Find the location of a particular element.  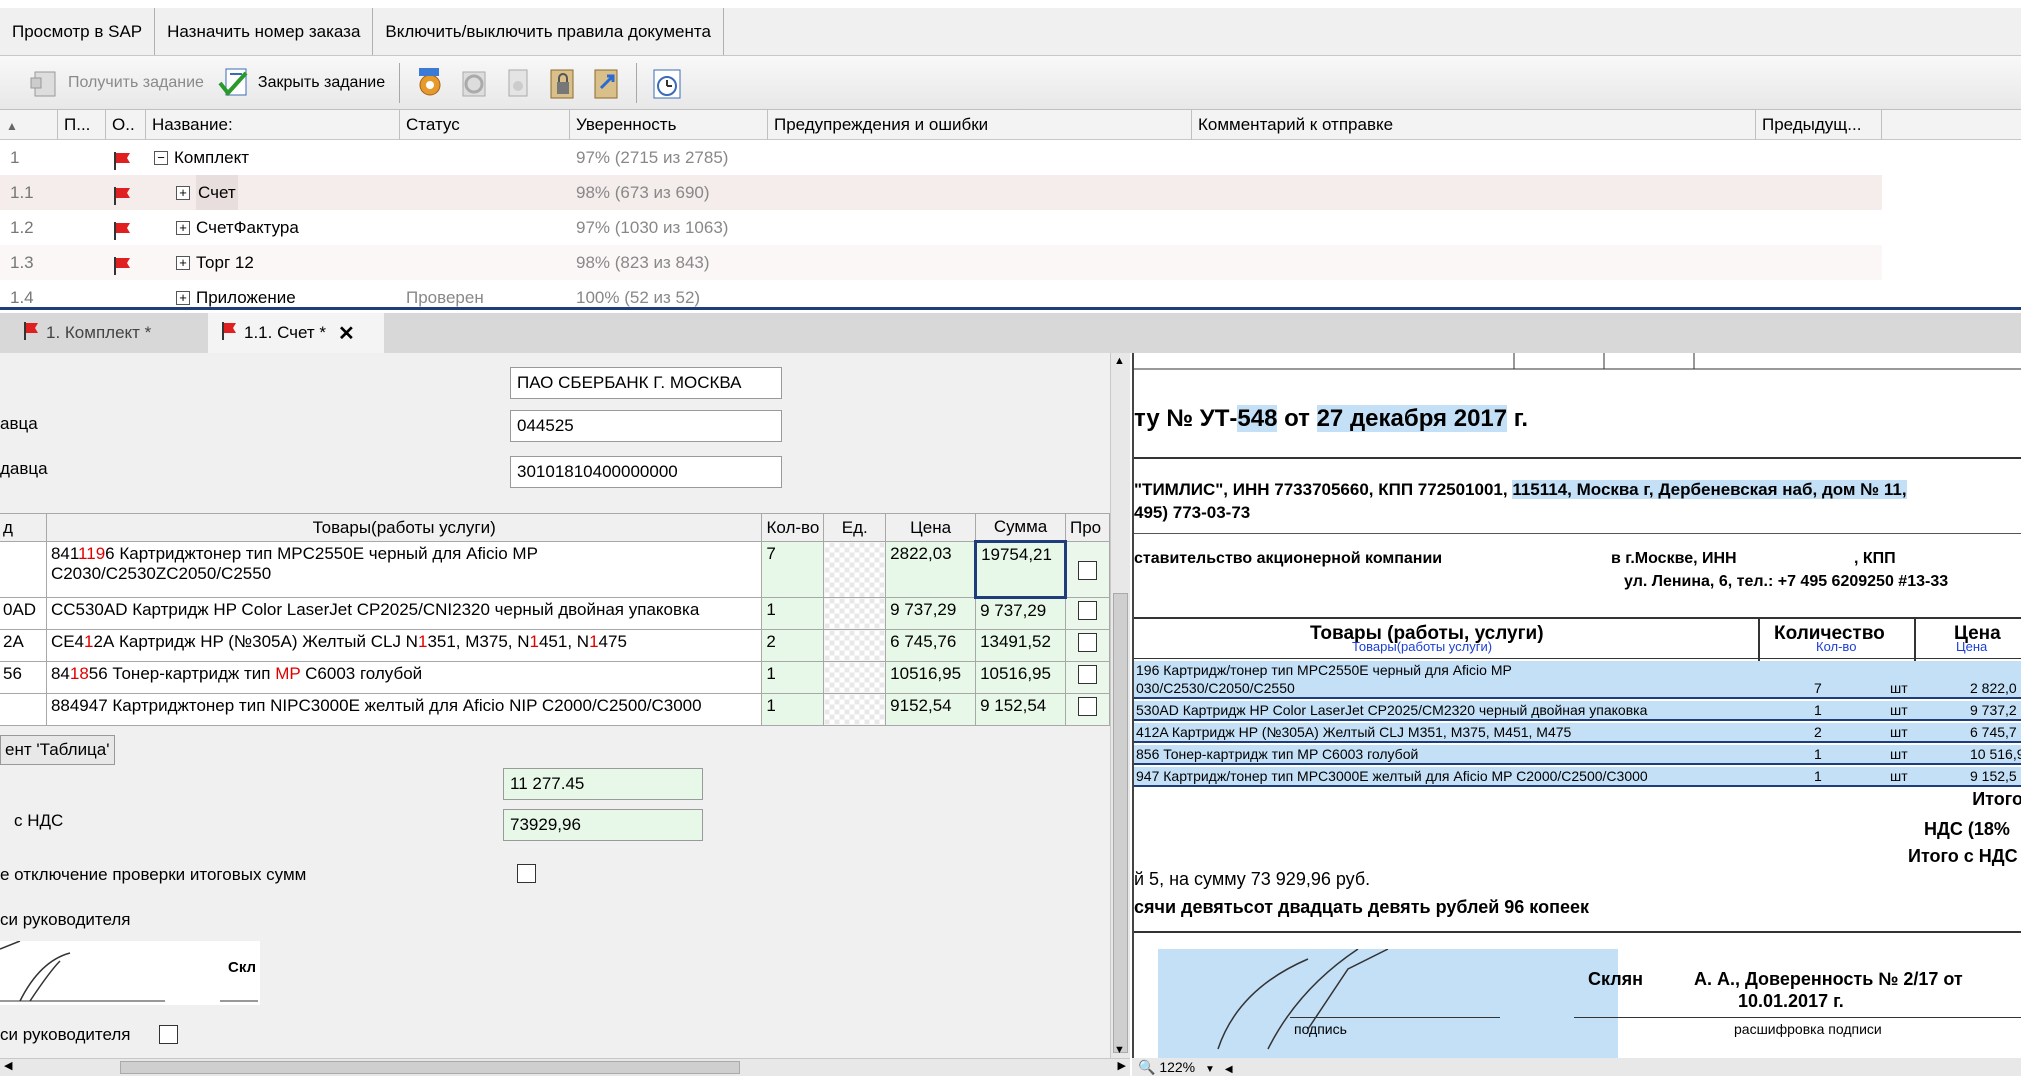

column-header-code: д is located at coordinates (23, 527).